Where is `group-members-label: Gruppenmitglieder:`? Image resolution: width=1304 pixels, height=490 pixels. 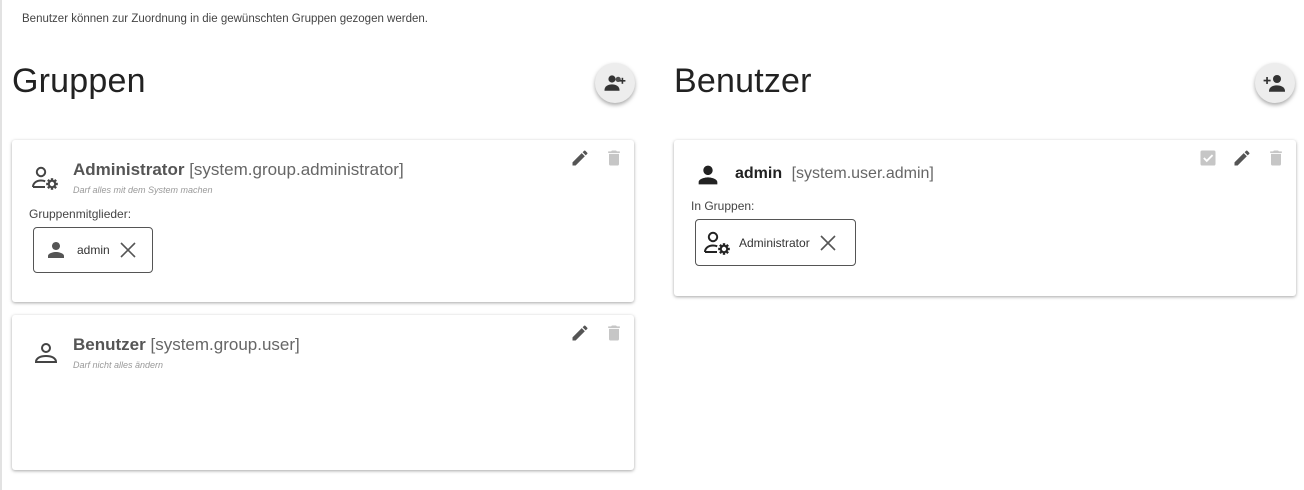
group-members-label: Gruppenmitglieder: is located at coordinates (80, 214).